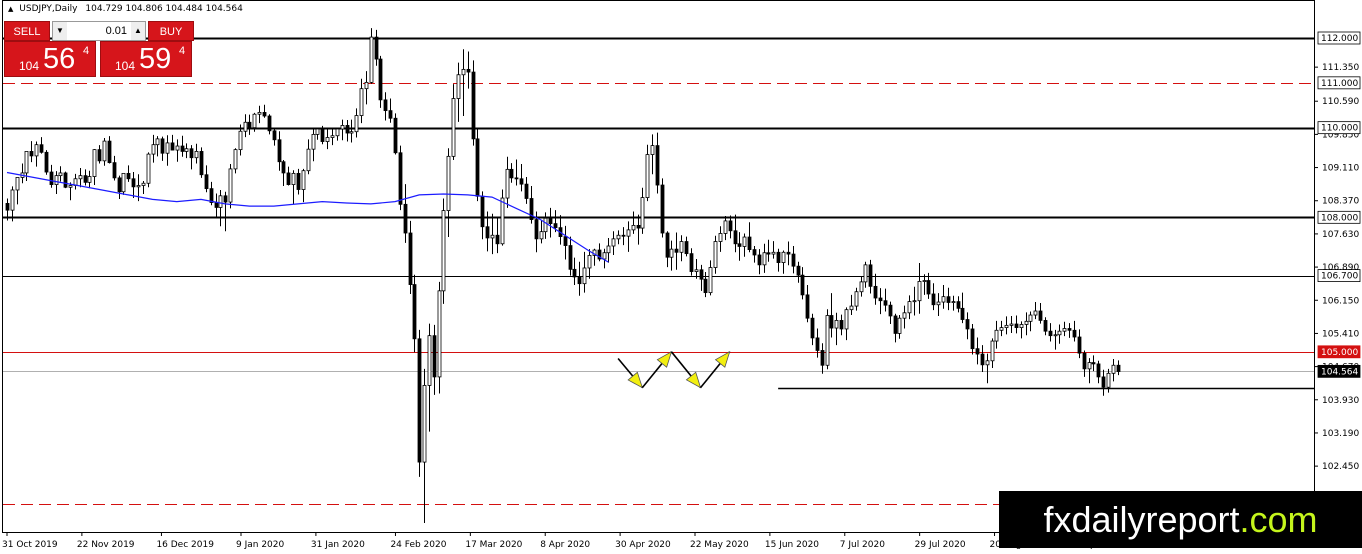 This screenshot has width=1362, height=554. Describe the element at coordinates (50, 59) in the screenshot. I see `sell-price-box: 104 56 4` at that location.